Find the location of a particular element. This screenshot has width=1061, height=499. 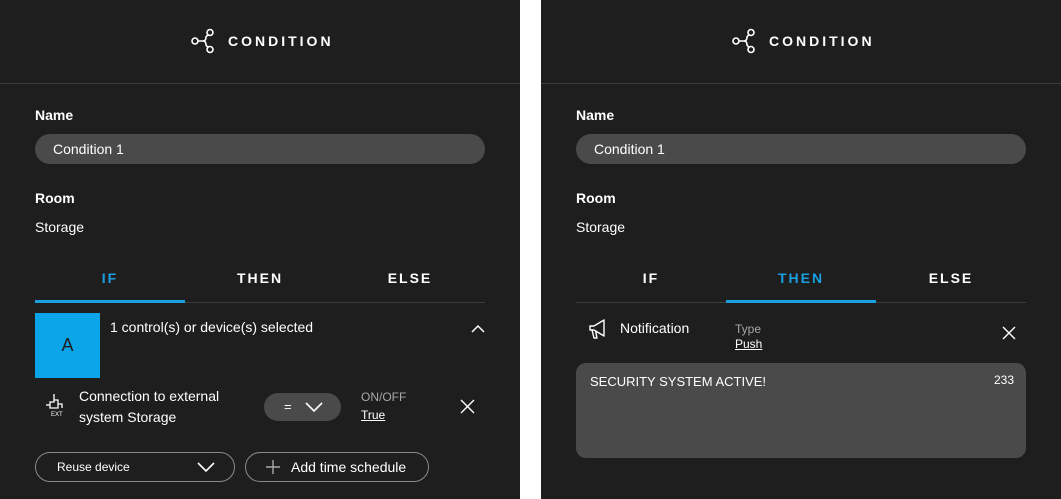

device-avatar: A is located at coordinates (67, 345).